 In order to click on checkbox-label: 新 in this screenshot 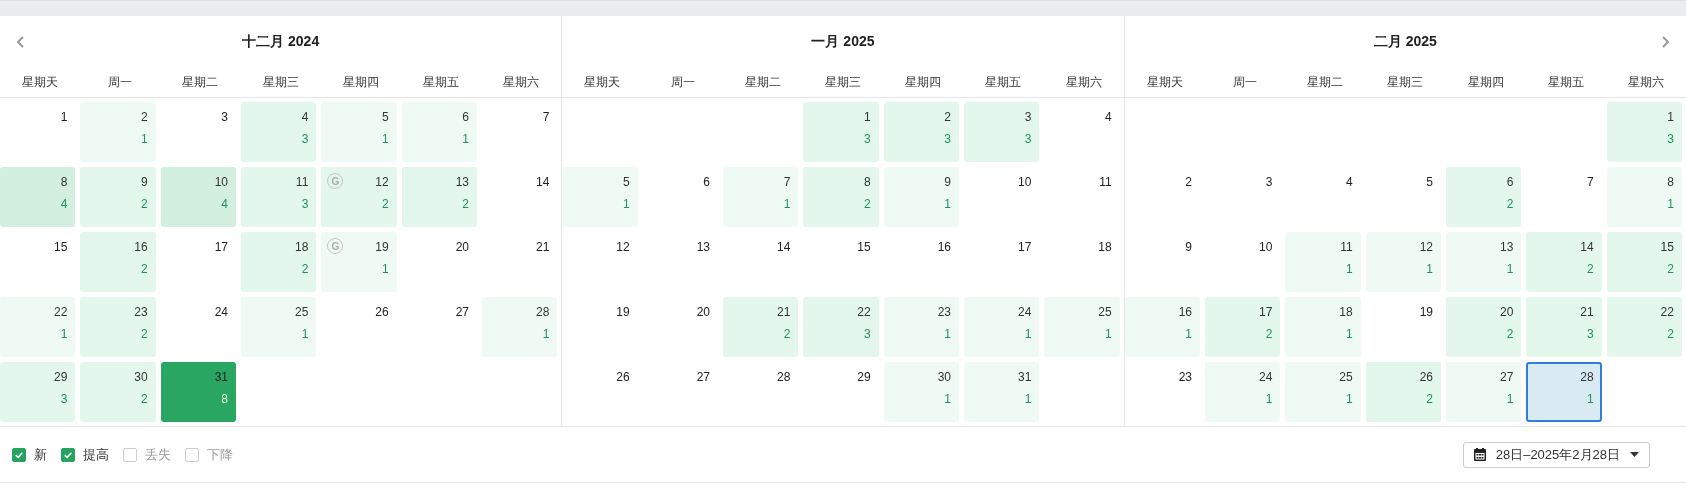, I will do `click(40, 454)`.